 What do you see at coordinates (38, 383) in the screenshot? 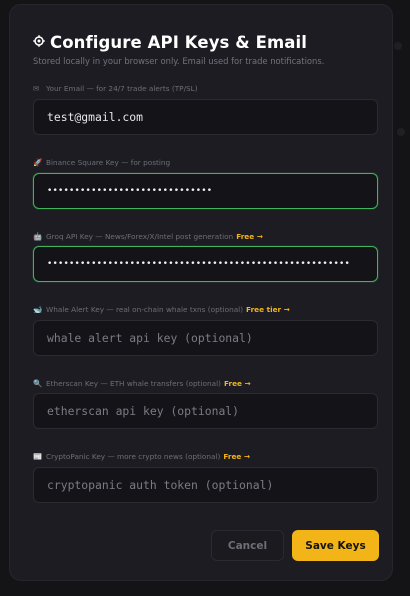
I see `magnifier-icon: 🔍` at bounding box center [38, 383].